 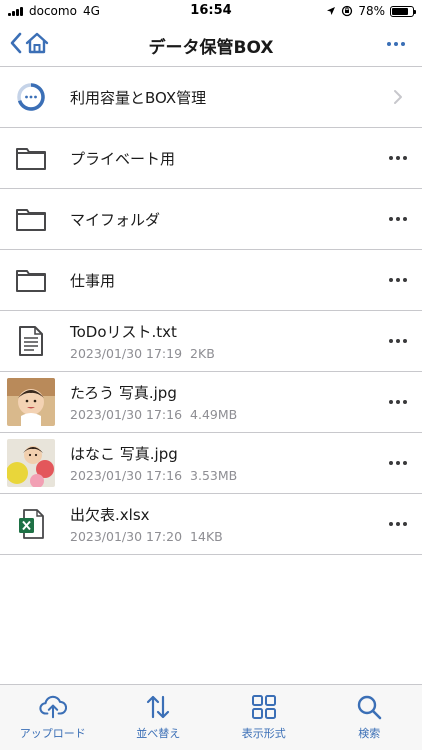 I want to click on file-size: 2KB, so click(x=202, y=353).